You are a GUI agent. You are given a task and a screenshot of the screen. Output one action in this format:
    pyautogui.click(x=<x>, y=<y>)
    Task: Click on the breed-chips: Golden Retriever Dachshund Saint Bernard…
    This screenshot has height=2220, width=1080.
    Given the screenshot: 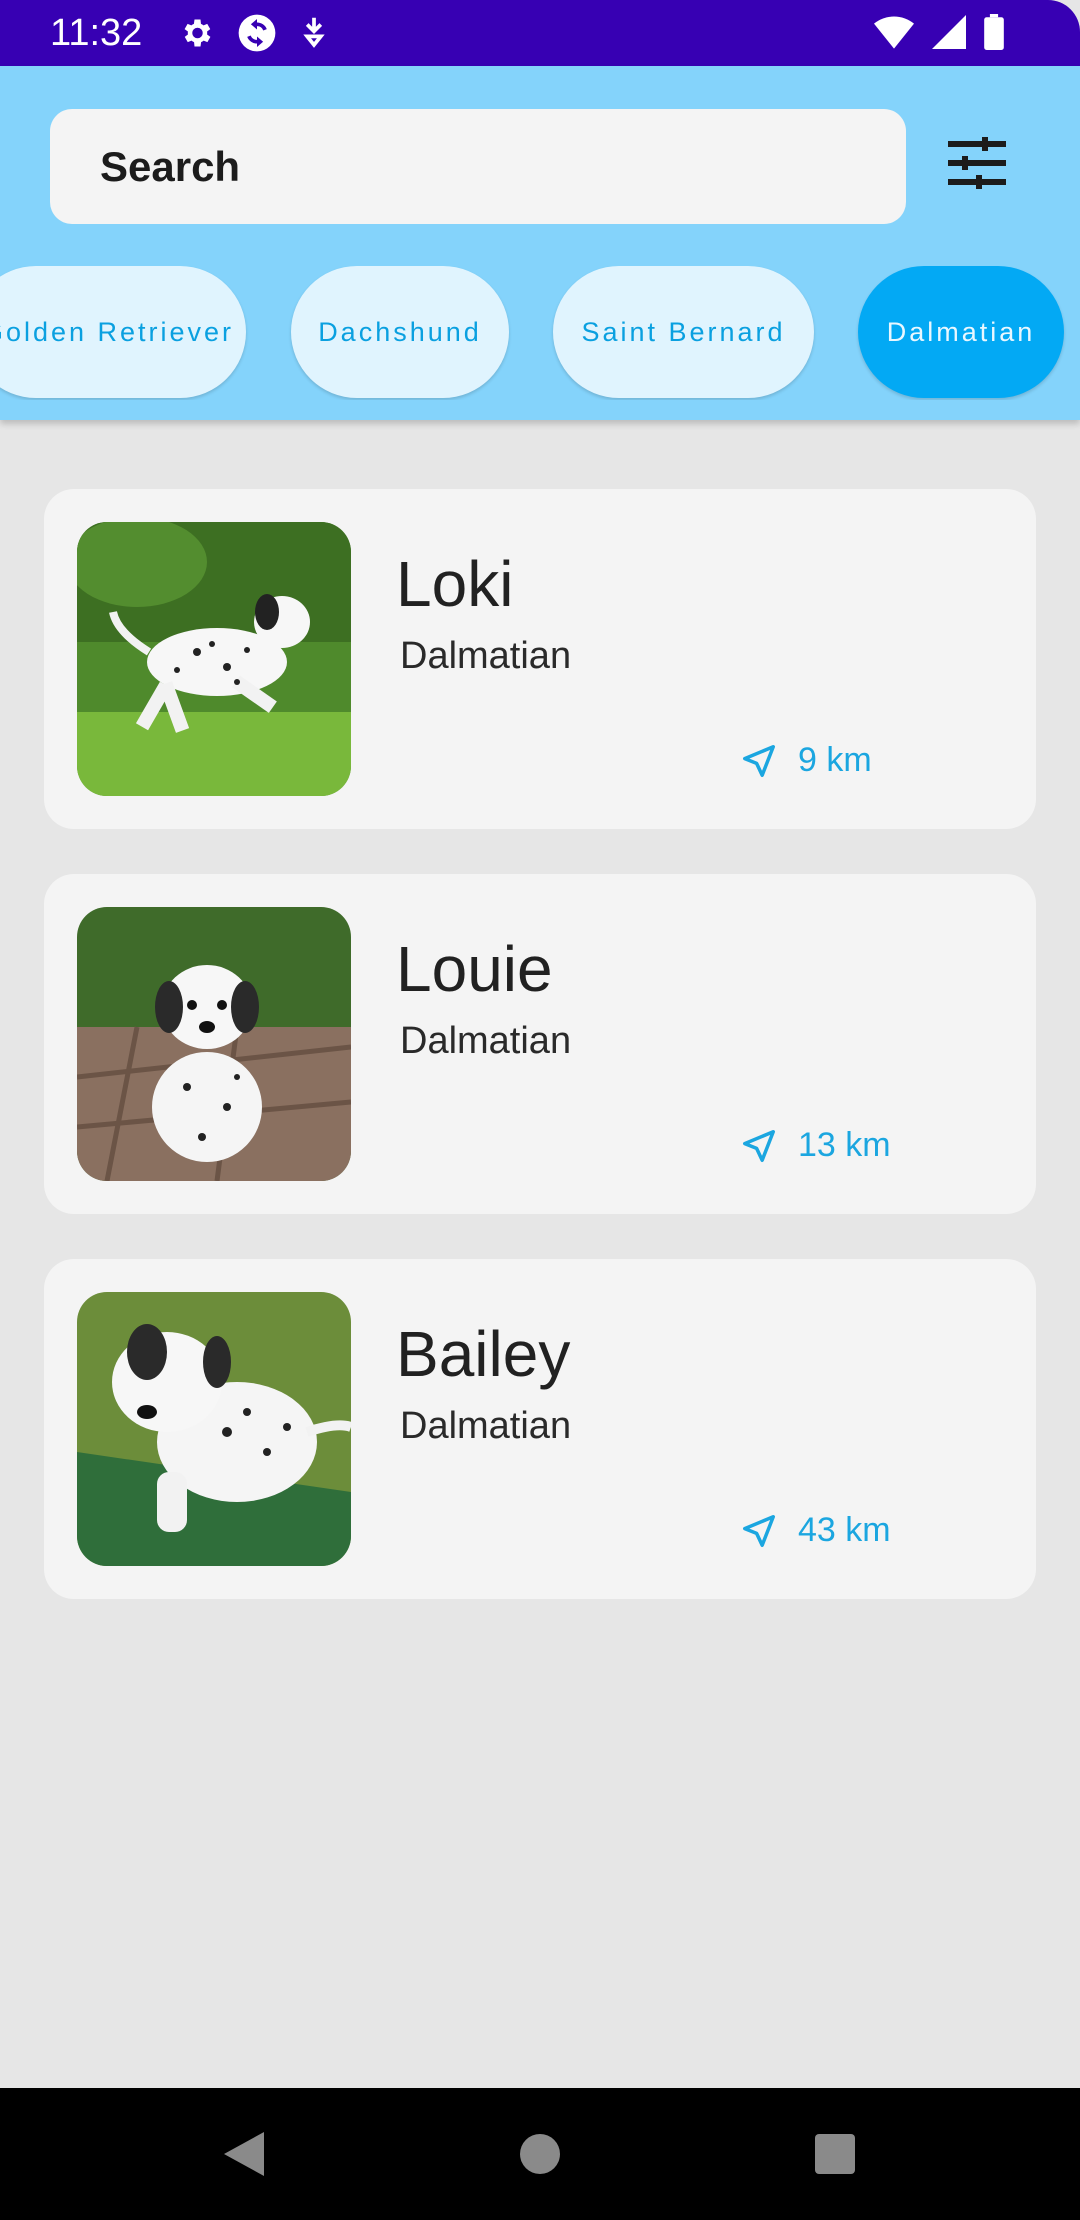 What is the action you would take?
    pyautogui.click(x=540, y=333)
    